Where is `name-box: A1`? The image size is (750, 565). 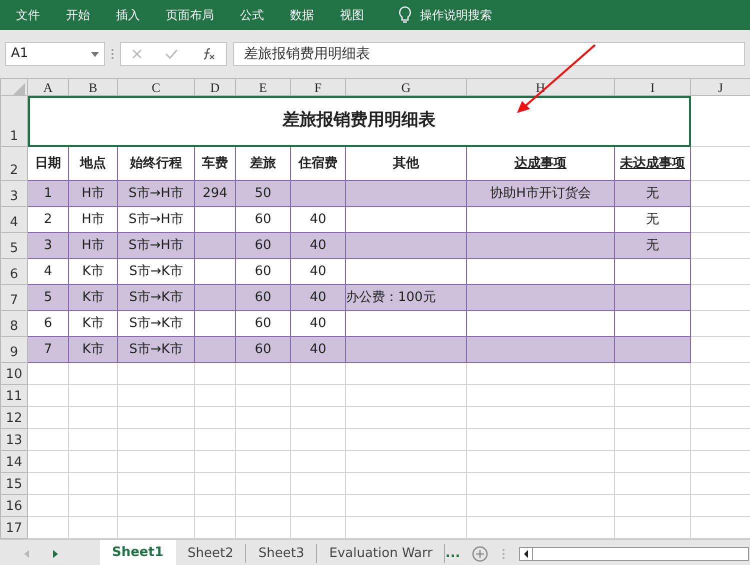 name-box: A1 is located at coordinates (55, 54).